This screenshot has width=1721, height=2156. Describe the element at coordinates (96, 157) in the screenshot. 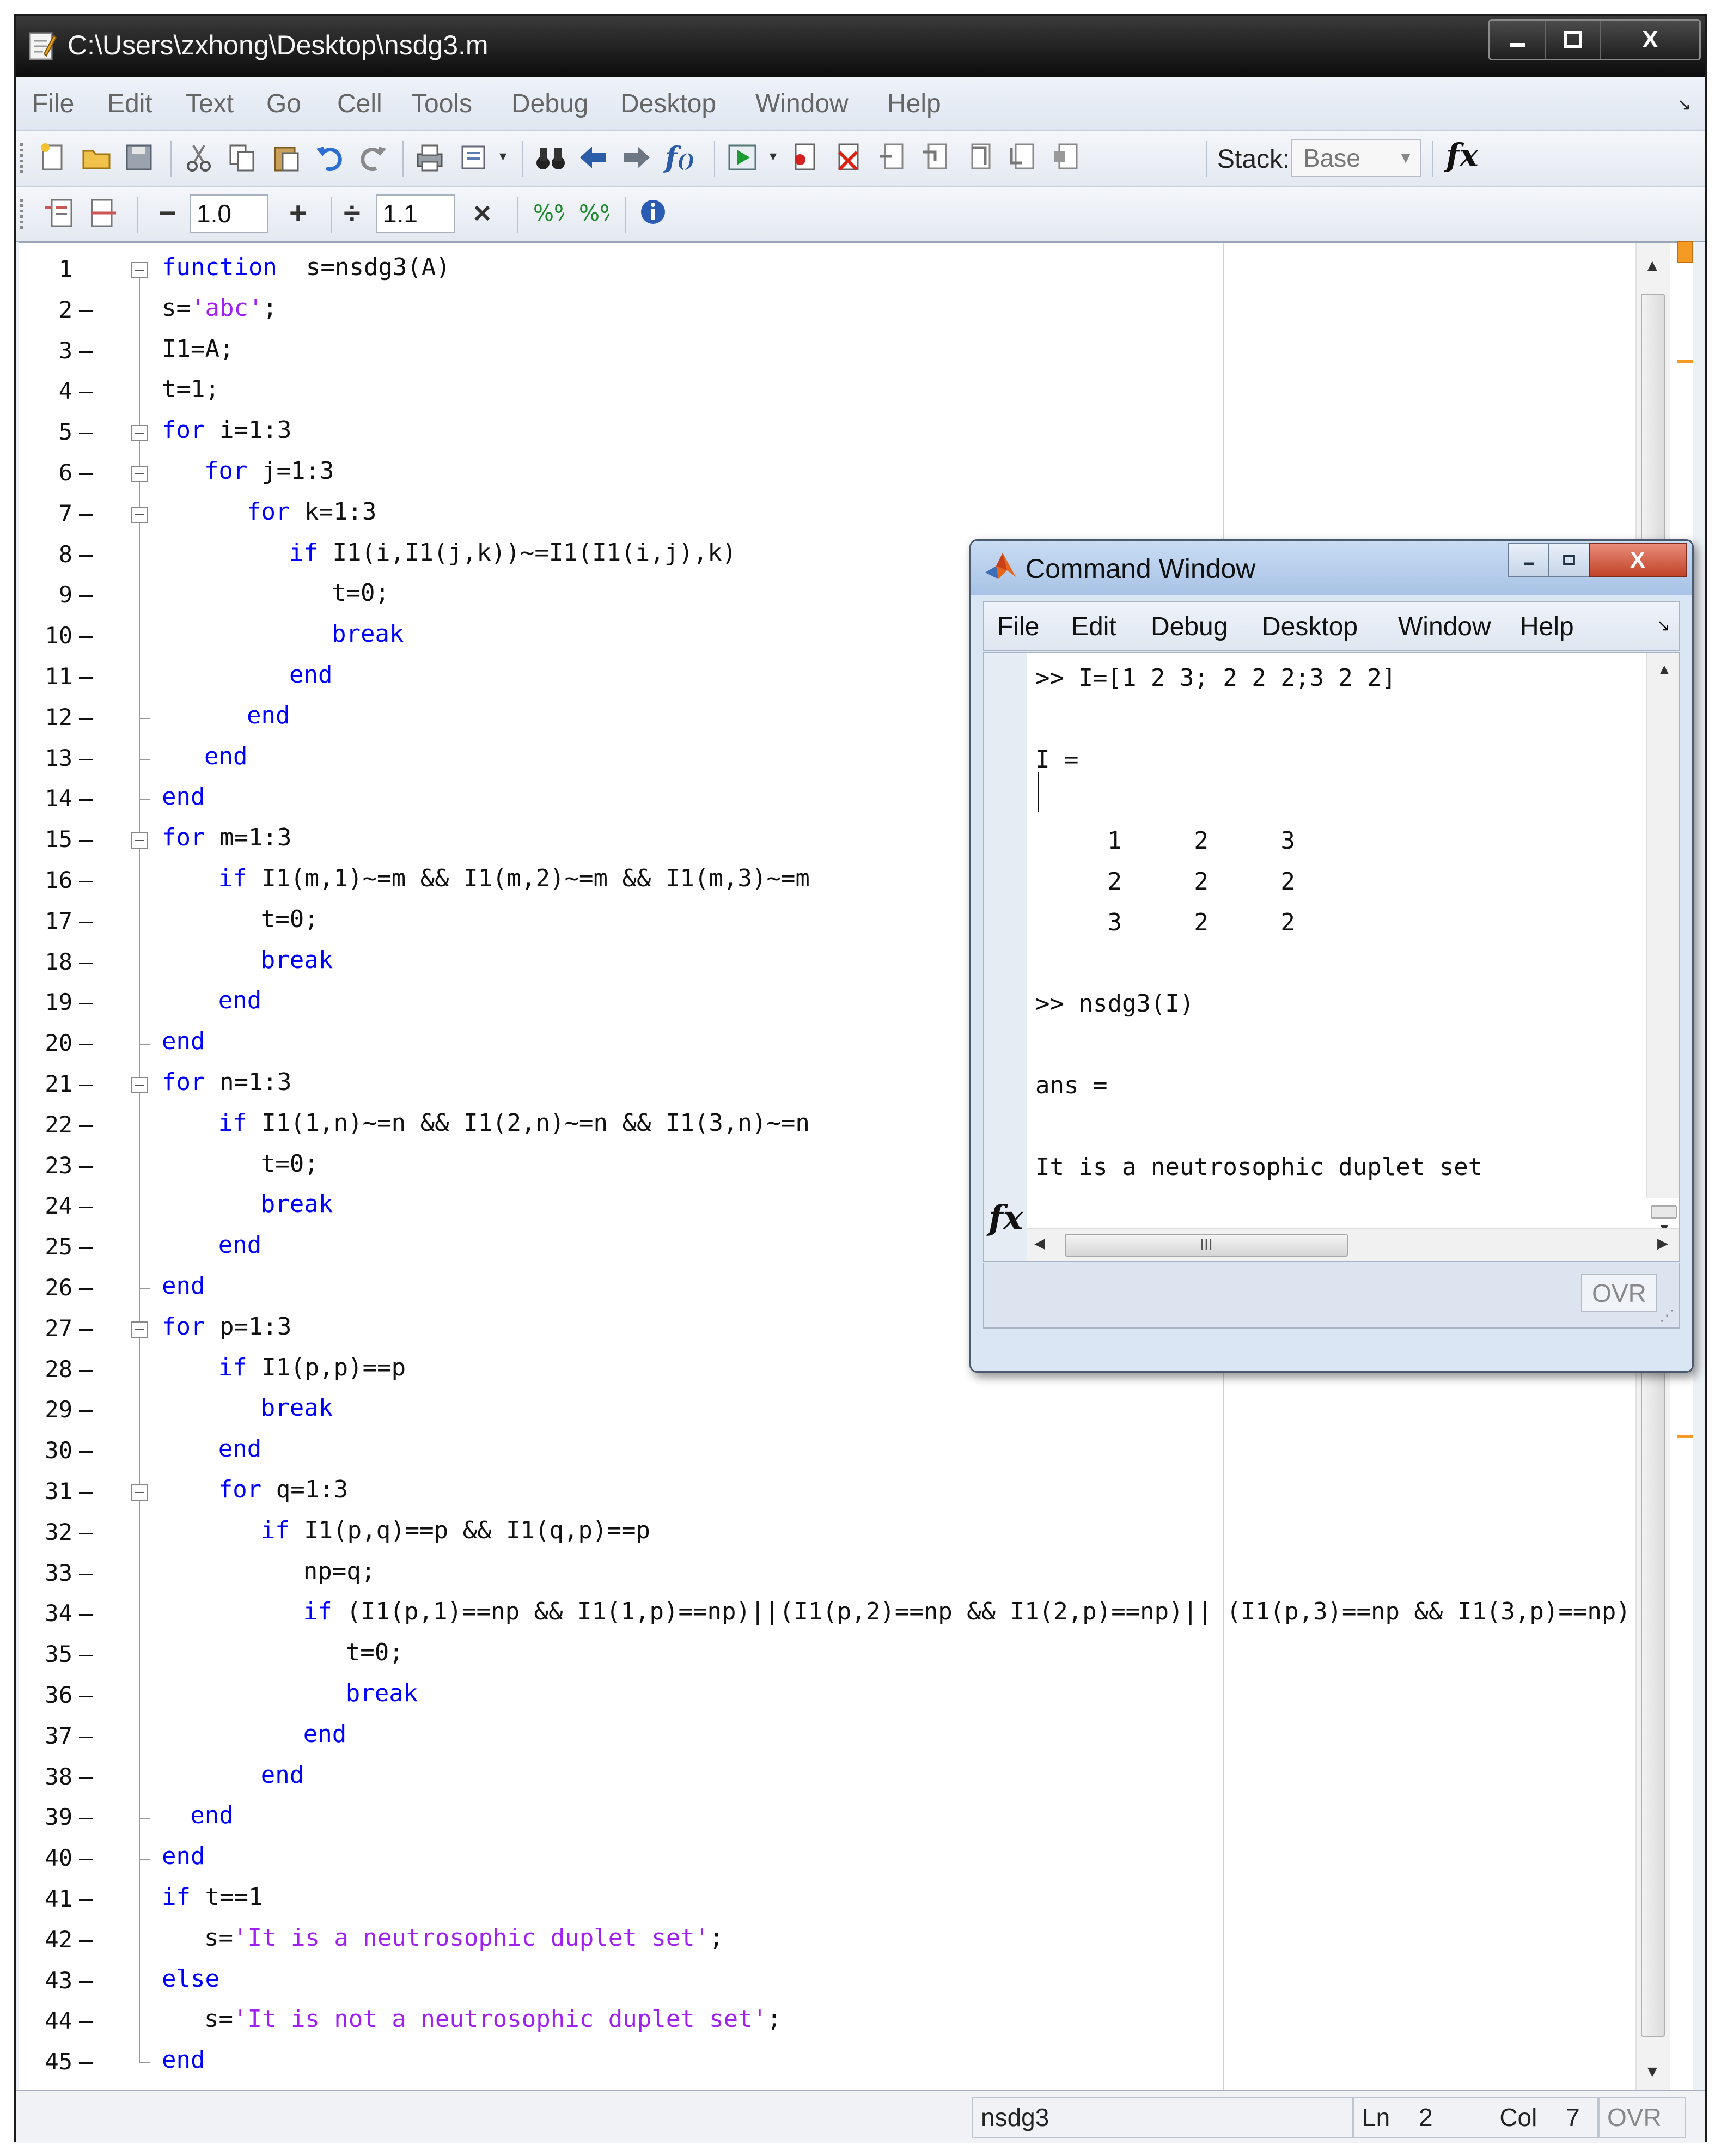

I see `open-folder-icon` at that location.